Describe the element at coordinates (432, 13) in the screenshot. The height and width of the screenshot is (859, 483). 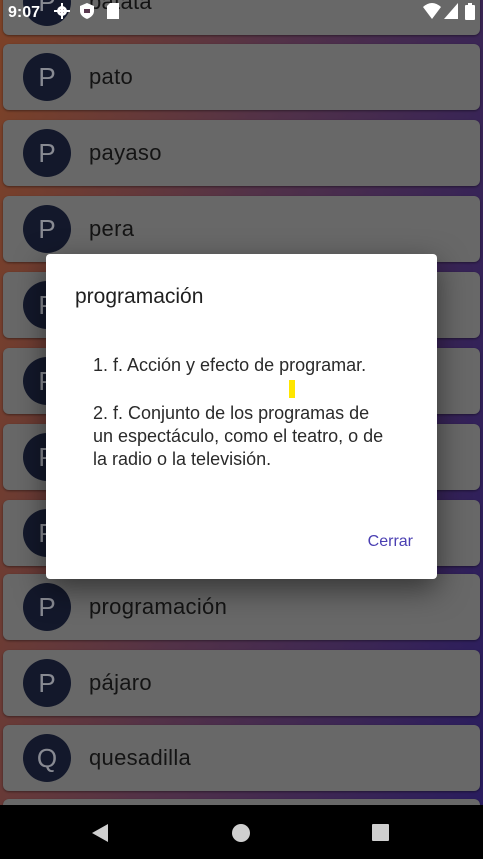
I see `wifi-icon` at that location.